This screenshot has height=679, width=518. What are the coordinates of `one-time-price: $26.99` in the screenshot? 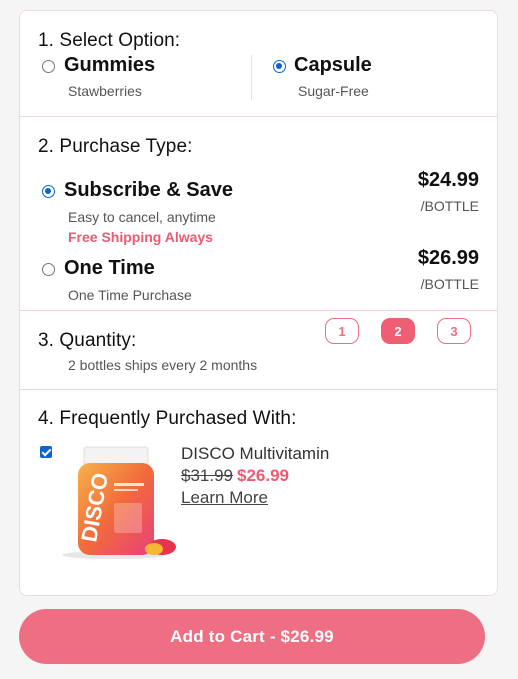 It's located at (448, 258).